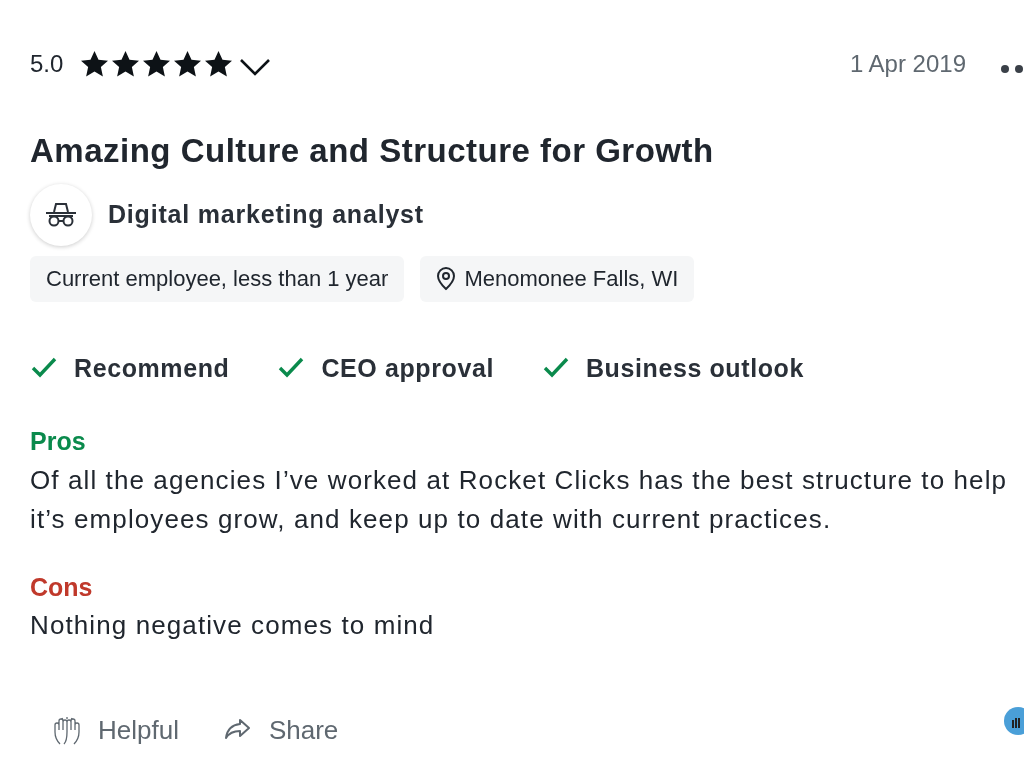  I want to click on share-button: Share, so click(280, 730).